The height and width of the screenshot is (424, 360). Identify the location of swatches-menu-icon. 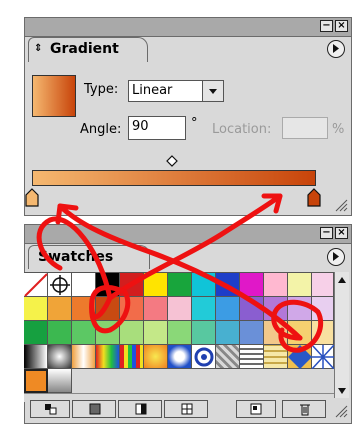
(336, 257).